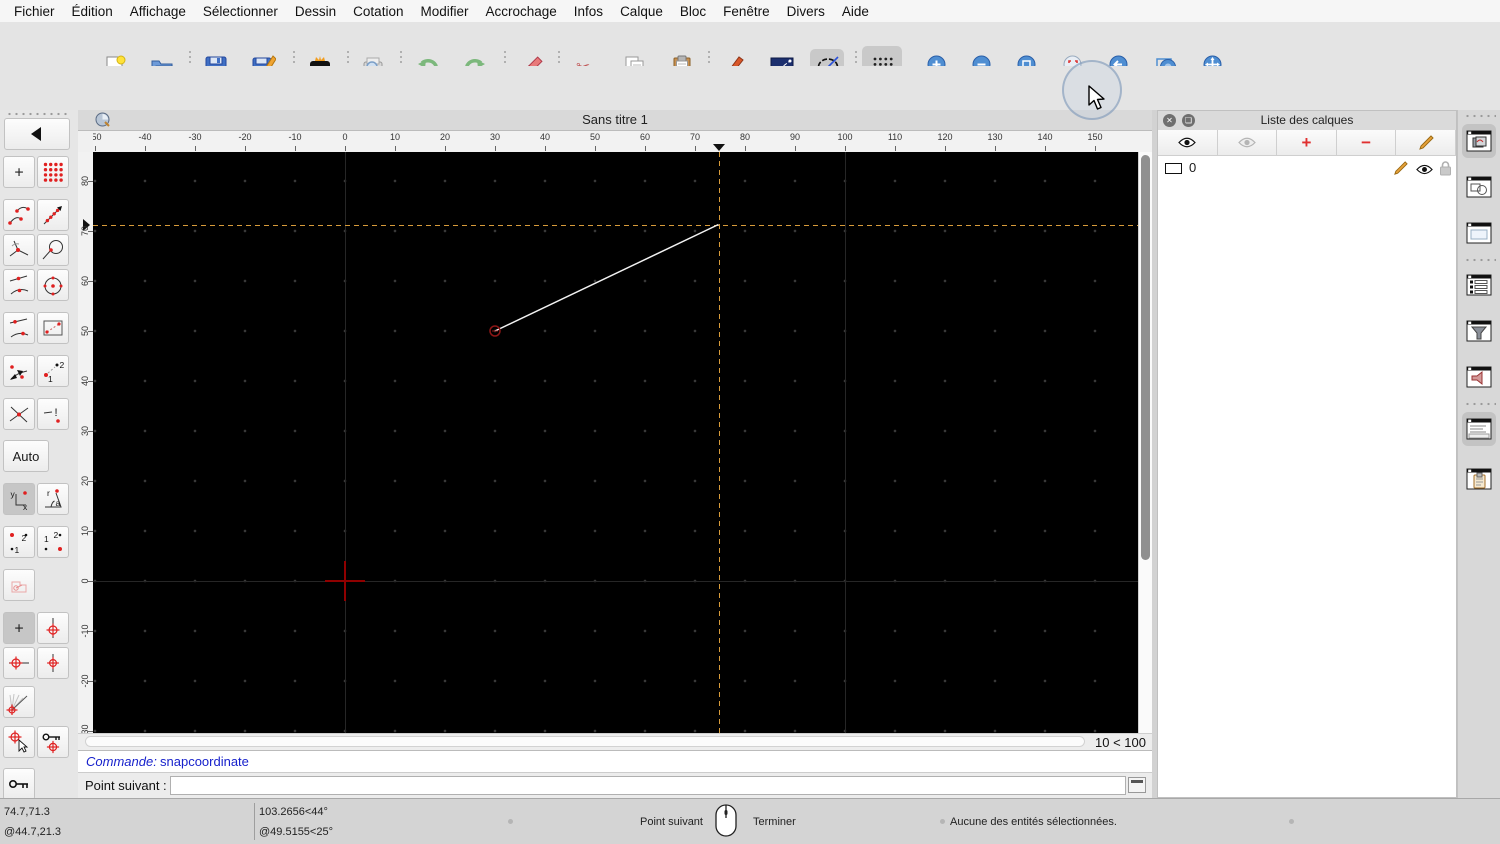 The width and height of the screenshot is (1500, 844). Describe the element at coordinates (33, 832) in the screenshot. I see `coord-relative: @44.7,21.3` at that location.